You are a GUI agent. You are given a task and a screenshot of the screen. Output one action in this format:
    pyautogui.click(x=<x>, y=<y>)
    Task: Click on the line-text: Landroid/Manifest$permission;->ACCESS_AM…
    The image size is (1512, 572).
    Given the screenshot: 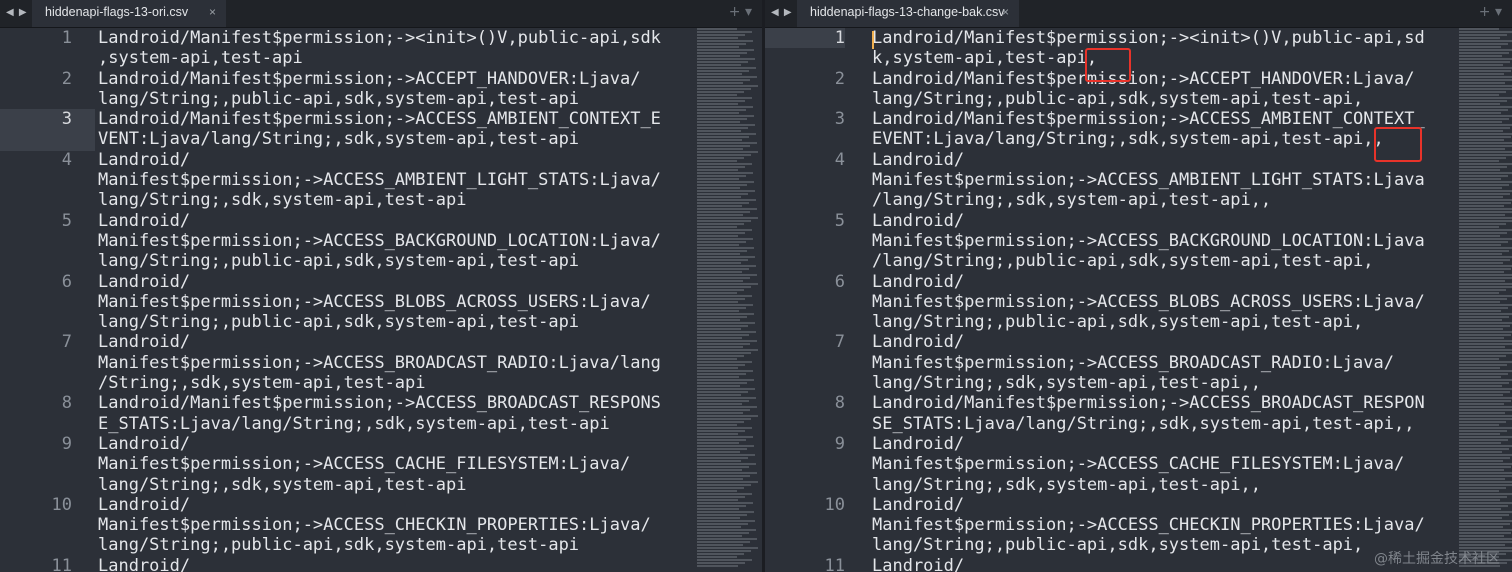 What is the action you would take?
    pyautogui.click(x=430, y=129)
    